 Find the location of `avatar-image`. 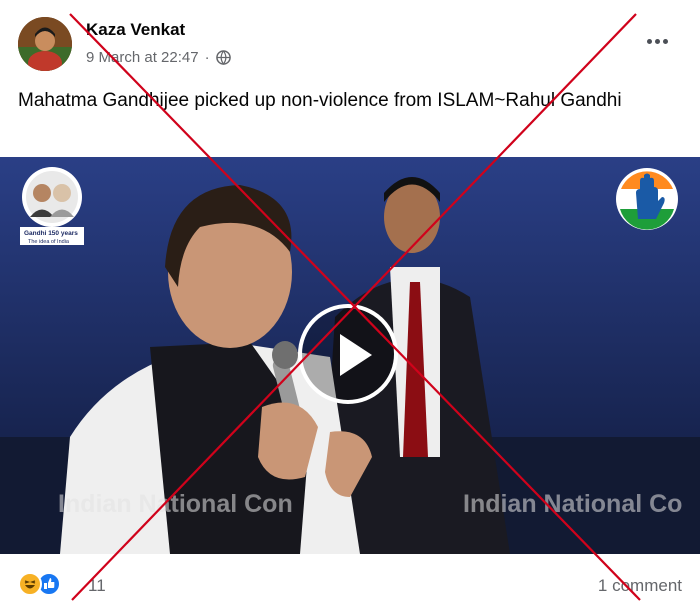

avatar-image is located at coordinates (45, 44).